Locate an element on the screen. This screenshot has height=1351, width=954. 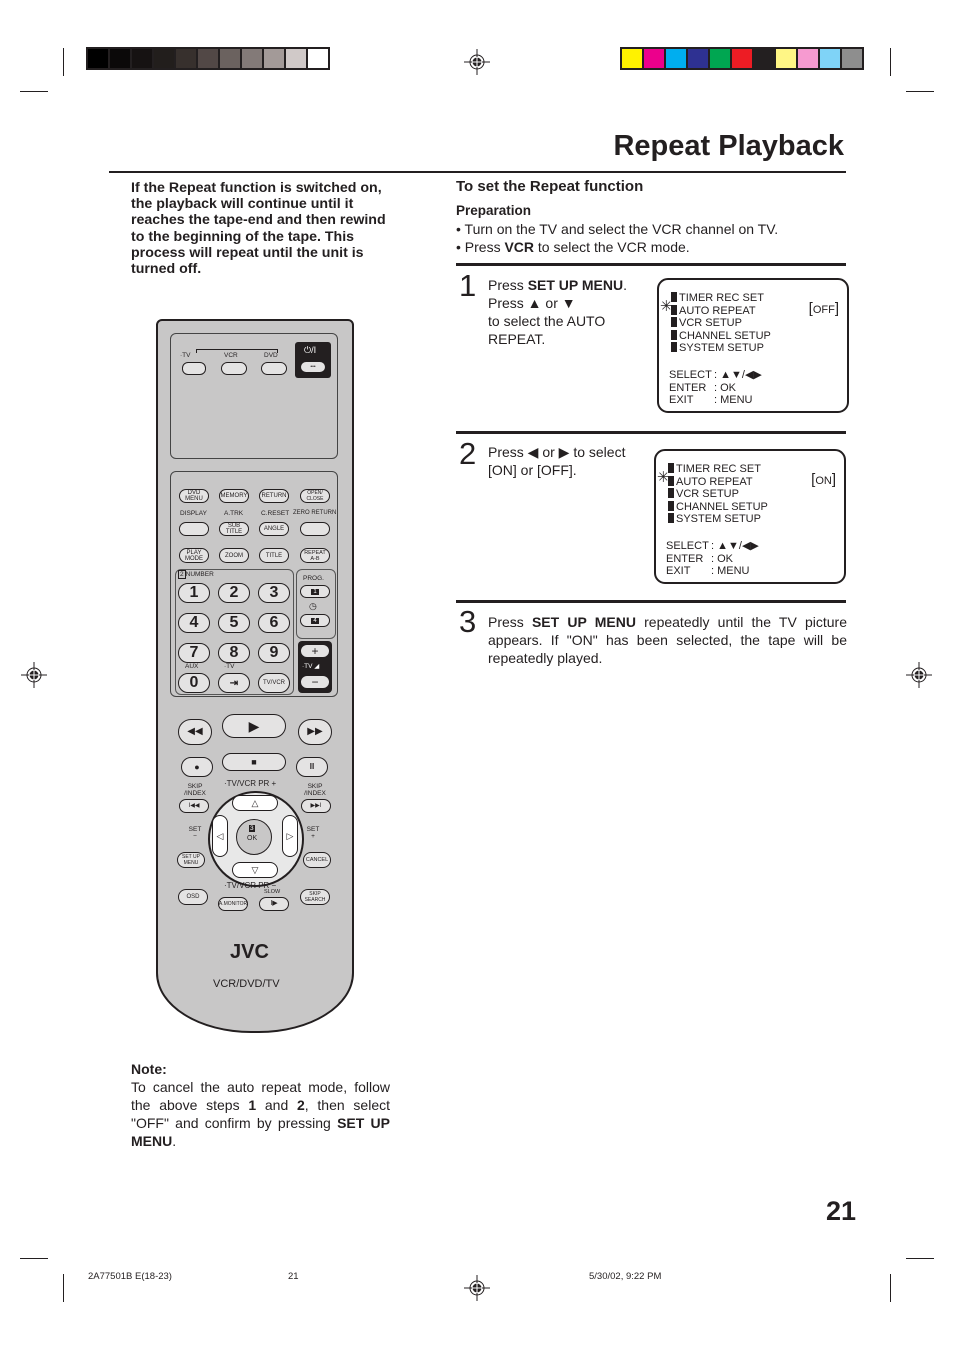
step-2-badge: 2 is located at coordinates (182, 574).